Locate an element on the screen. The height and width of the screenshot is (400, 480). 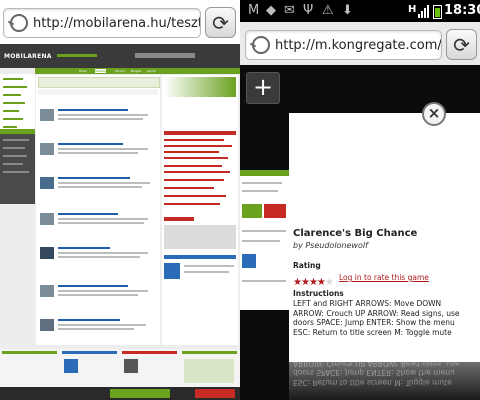
reflection-line: doors SPACE: Jump ENTER: Show the menu is located at coordinates (374, 373).